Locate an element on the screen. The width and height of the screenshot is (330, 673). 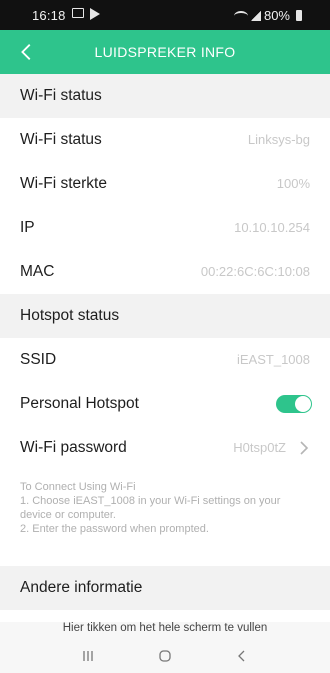
wifi-icon is located at coordinates (240, 15).